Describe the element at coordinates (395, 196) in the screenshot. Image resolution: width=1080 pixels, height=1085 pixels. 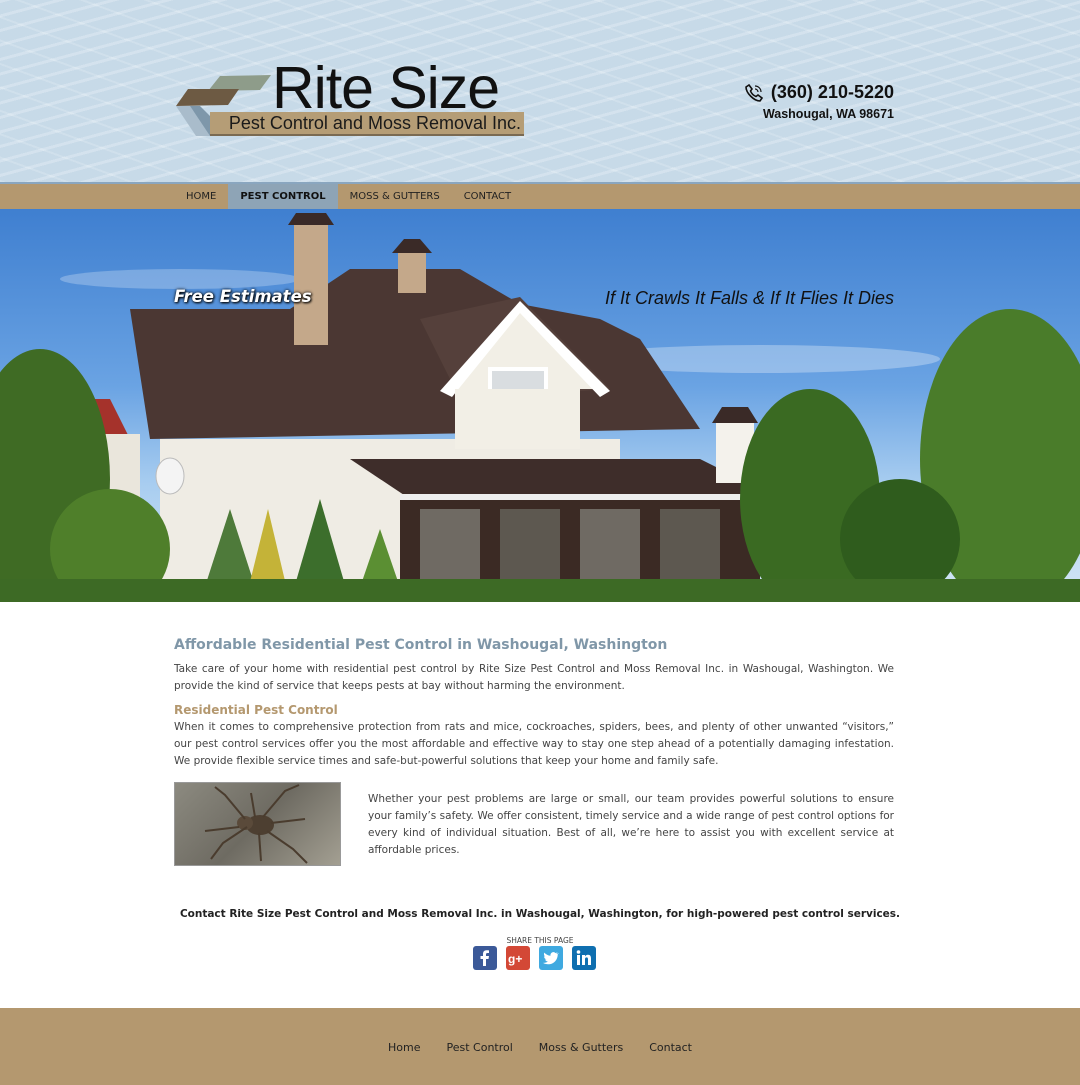
I see `nav-item-moss-gutters: MOSS & GUTTERS` at that location.